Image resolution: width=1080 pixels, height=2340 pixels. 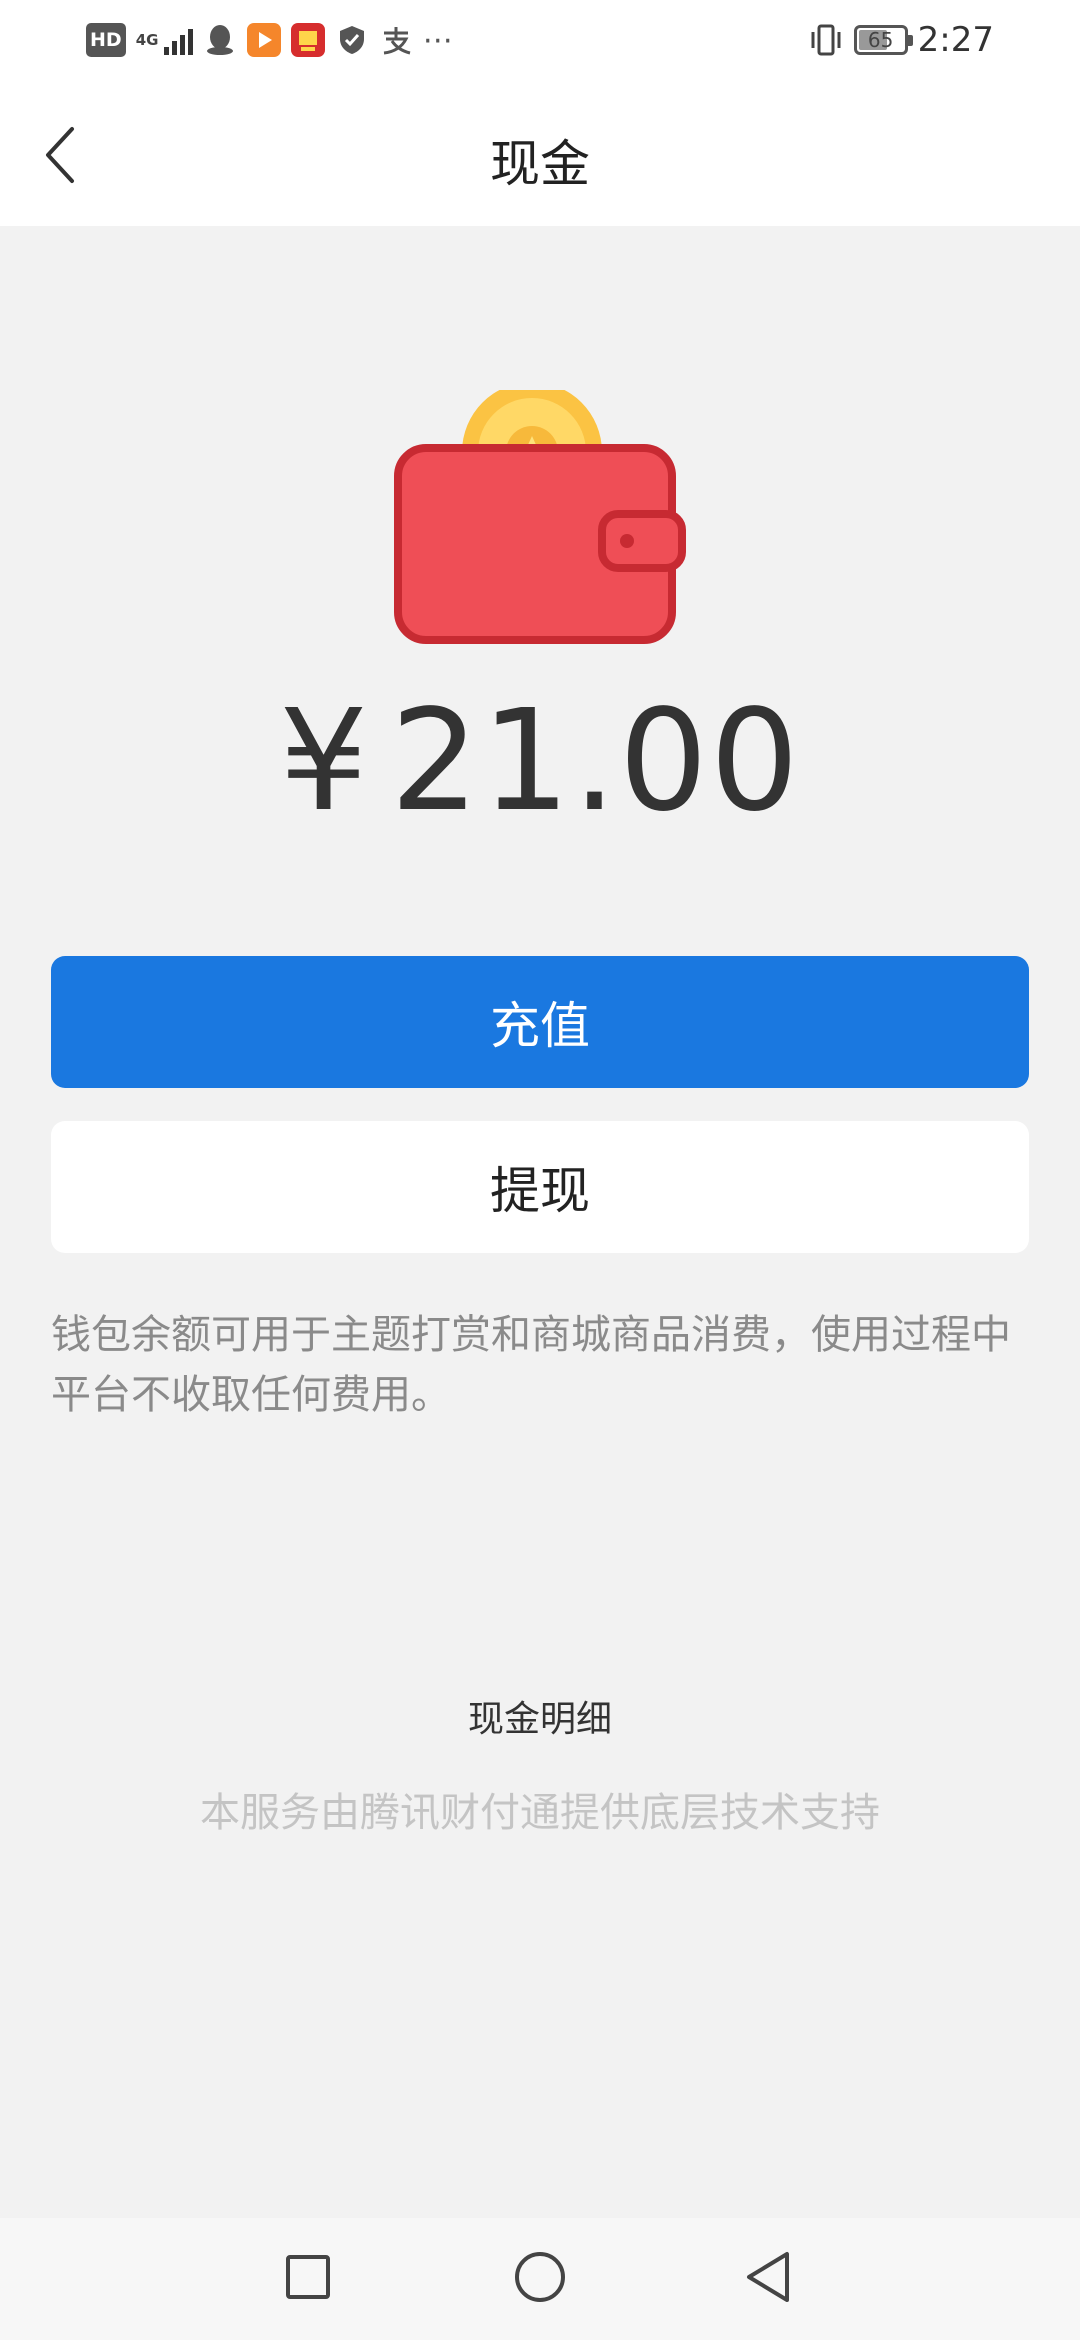 I want to click on system-back-button, so click(x=769, y=2277).